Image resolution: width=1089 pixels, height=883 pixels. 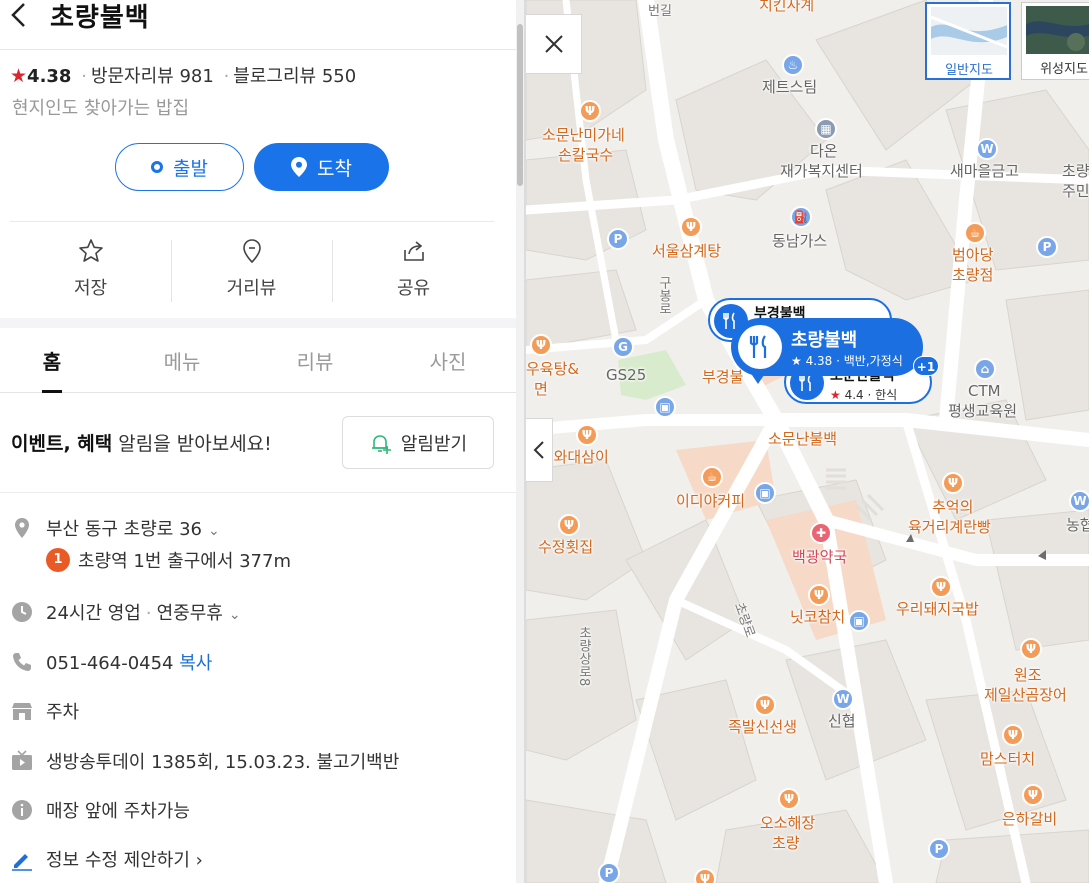 I want to click on share-action: 공유, so click(x=413, y=268).